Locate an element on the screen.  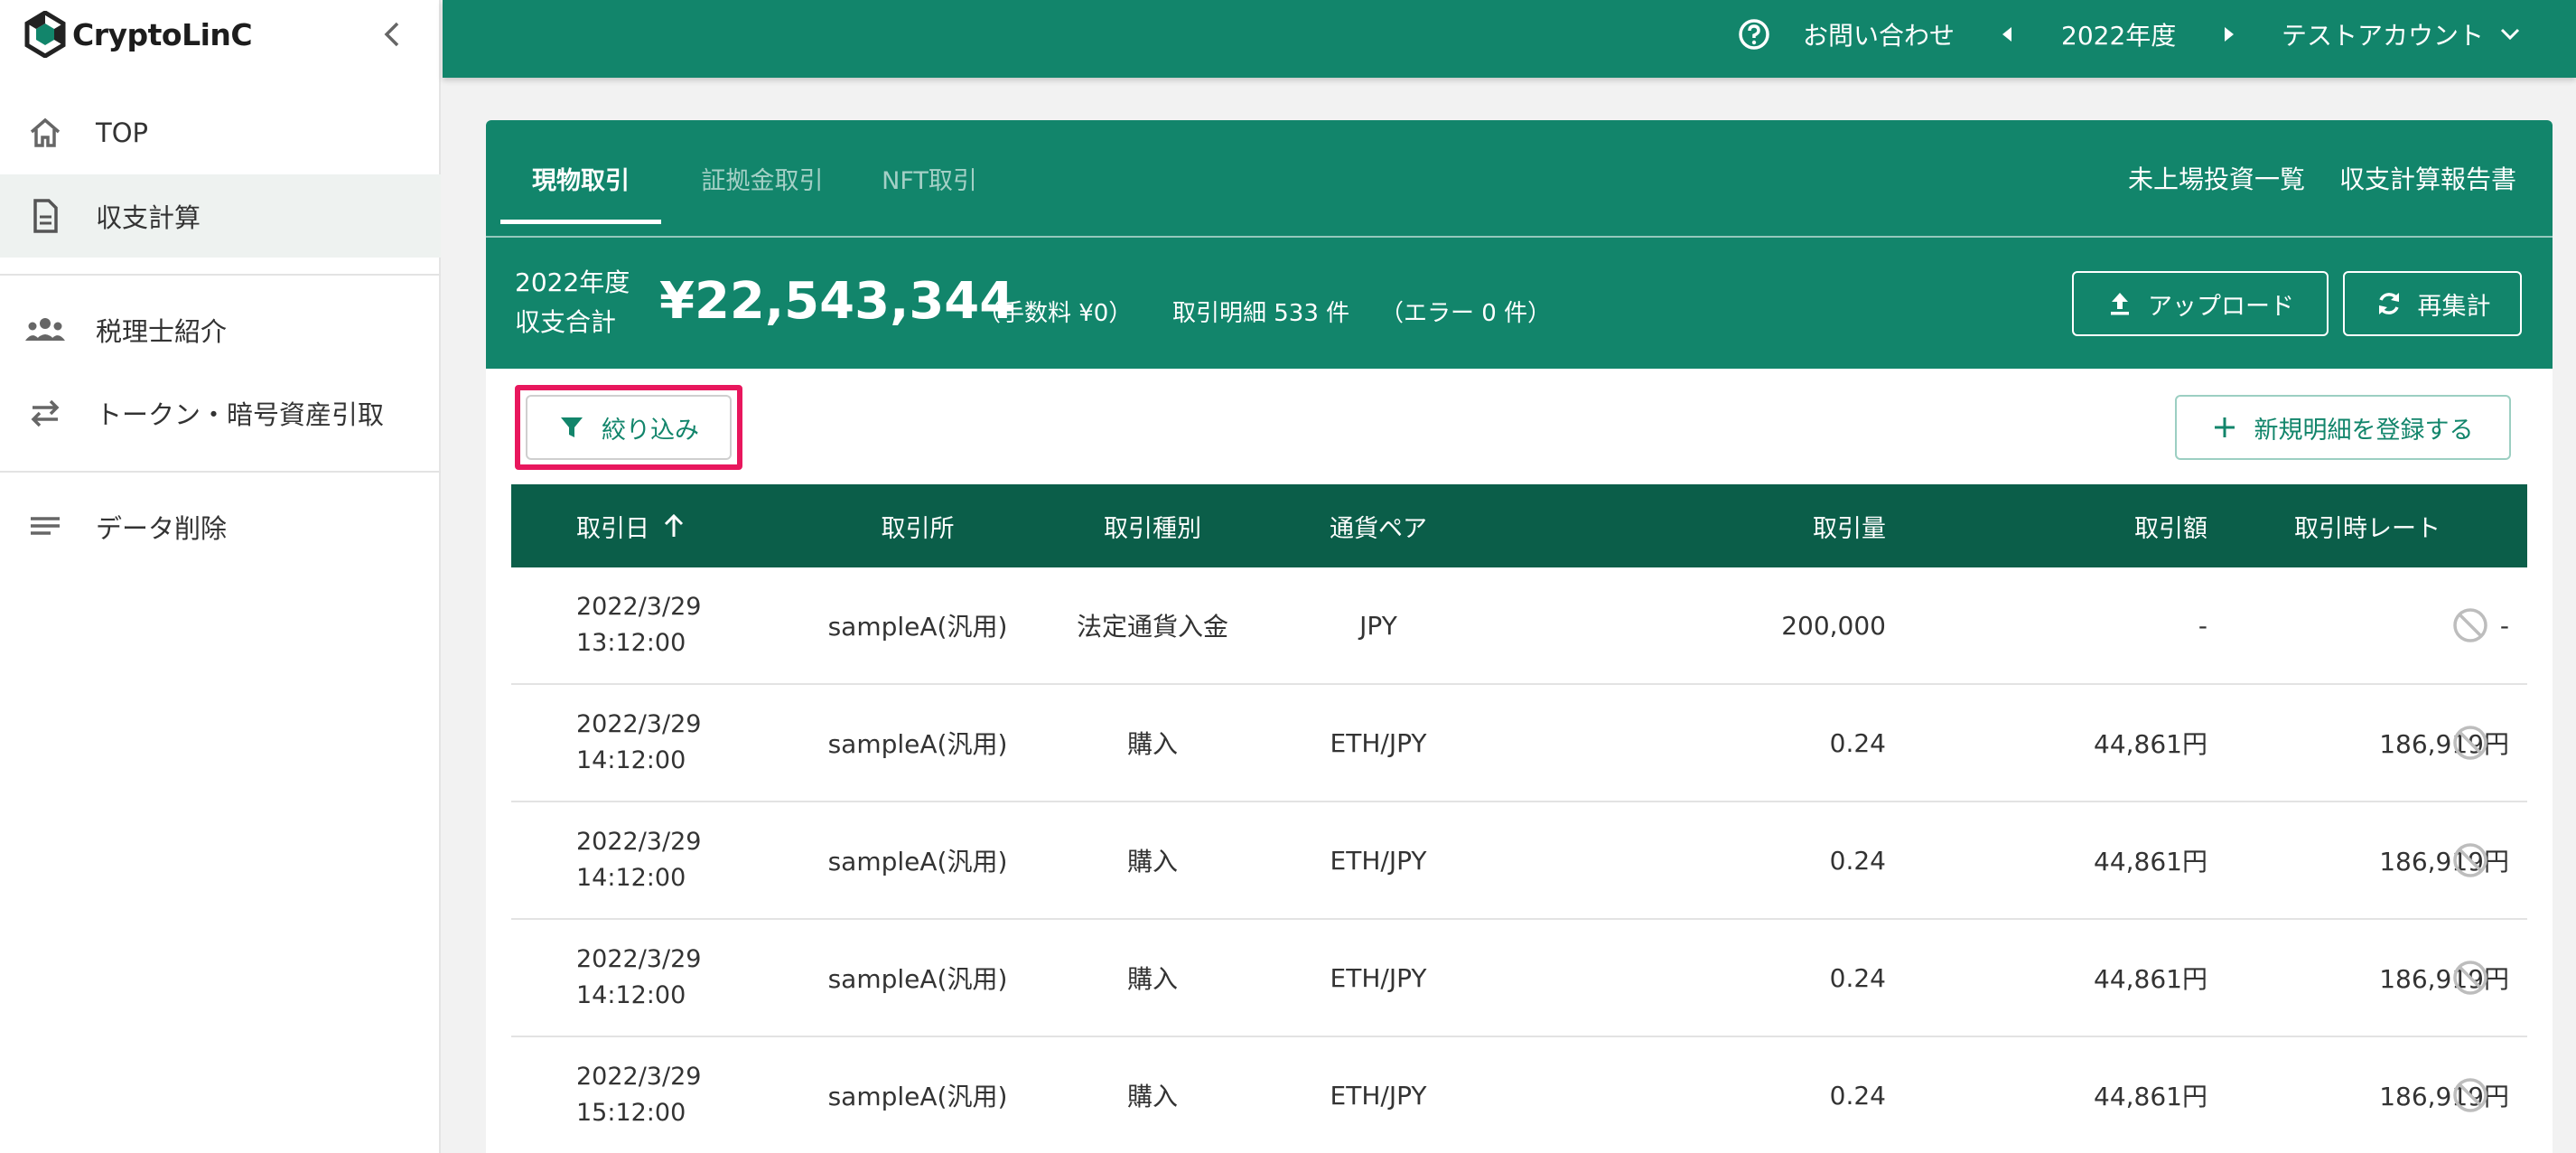
filter-button-label: 絞り込み is located at coordinates (651, 430).